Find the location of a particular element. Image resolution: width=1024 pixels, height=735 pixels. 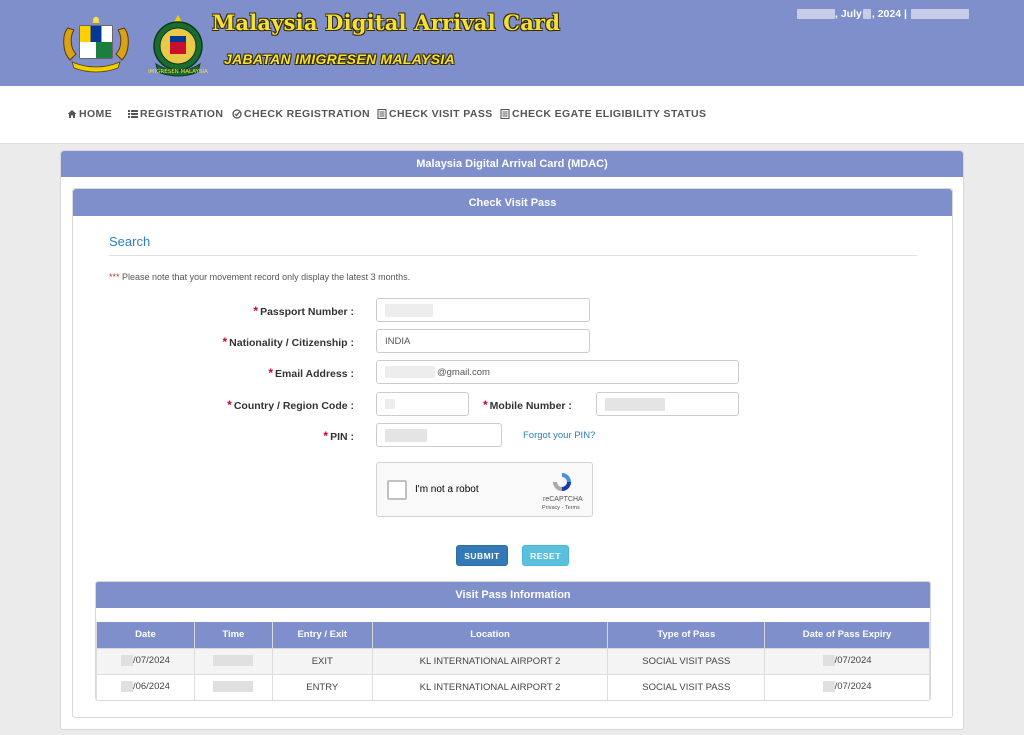

cell-entry-exit: ENTRY is located at coordinates (322, 686).